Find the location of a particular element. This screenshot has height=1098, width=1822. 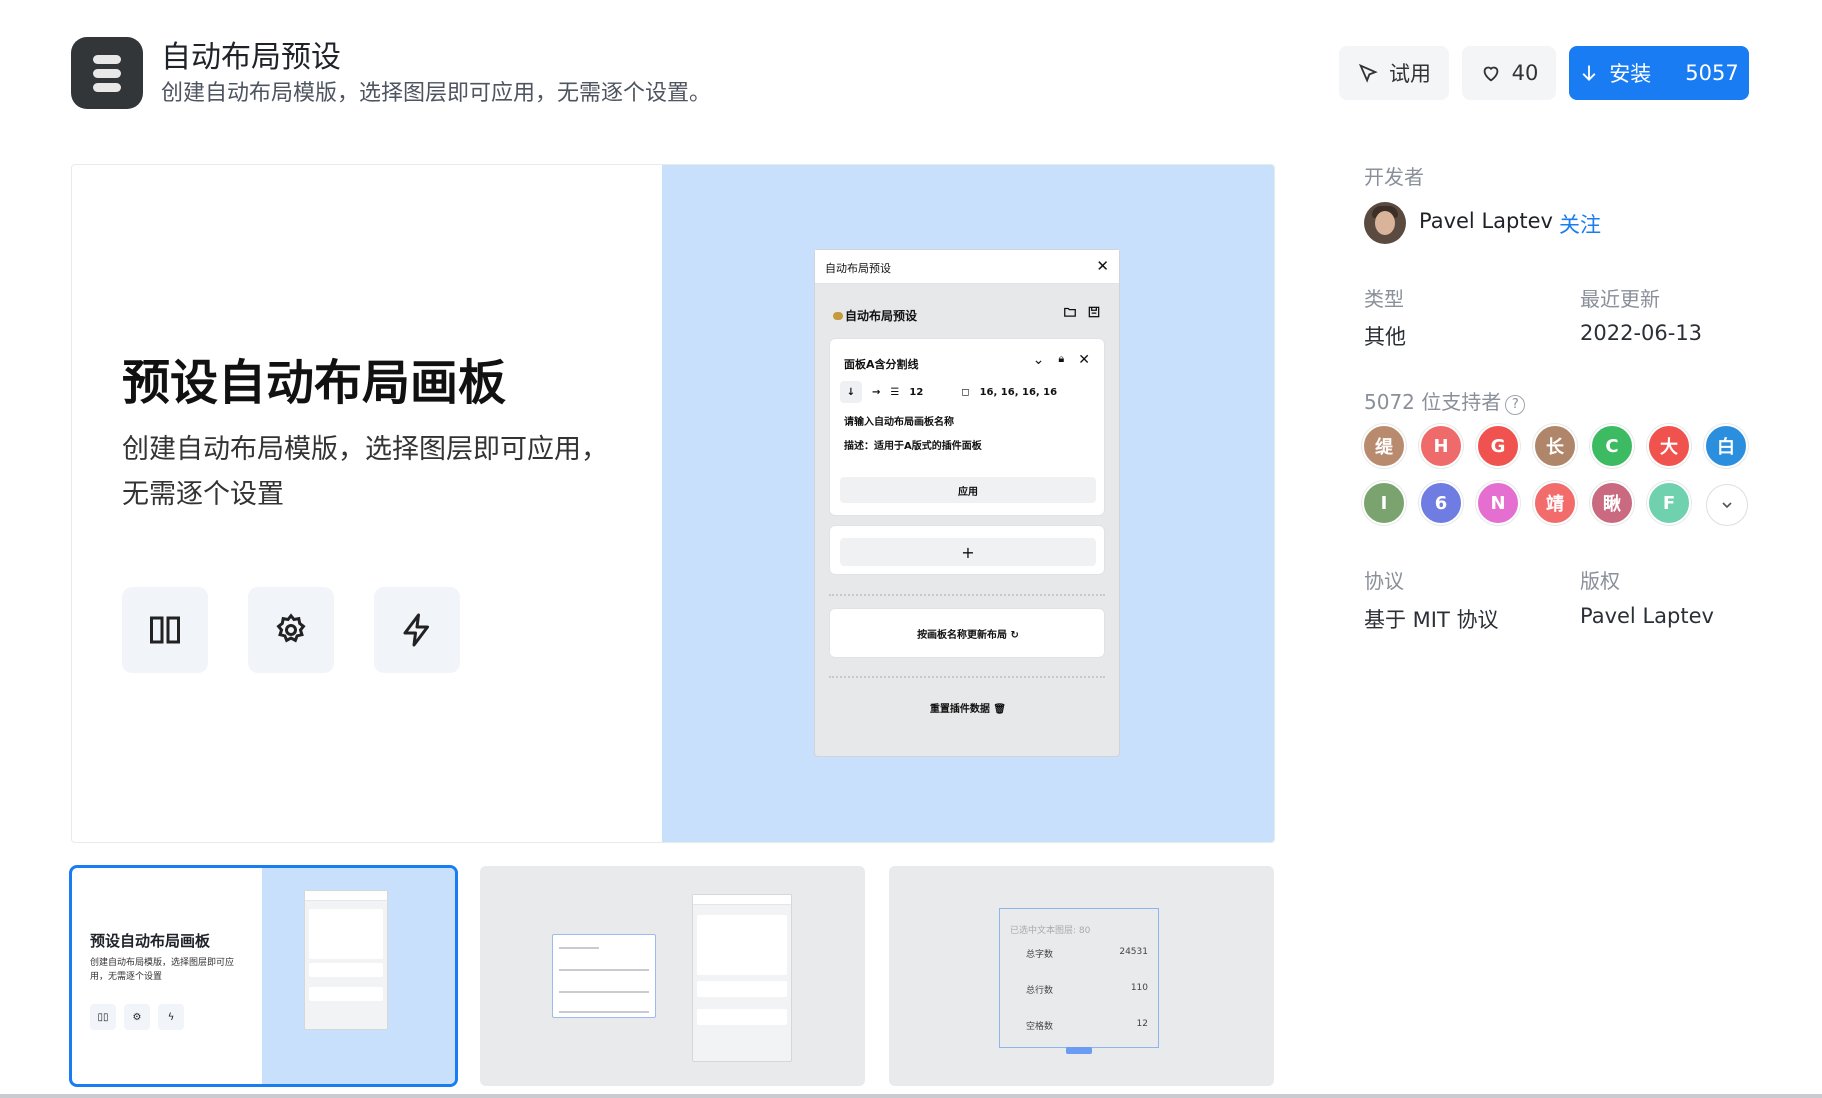

lock-icon: 🔒︎ is located at coordinates (1061, 358).